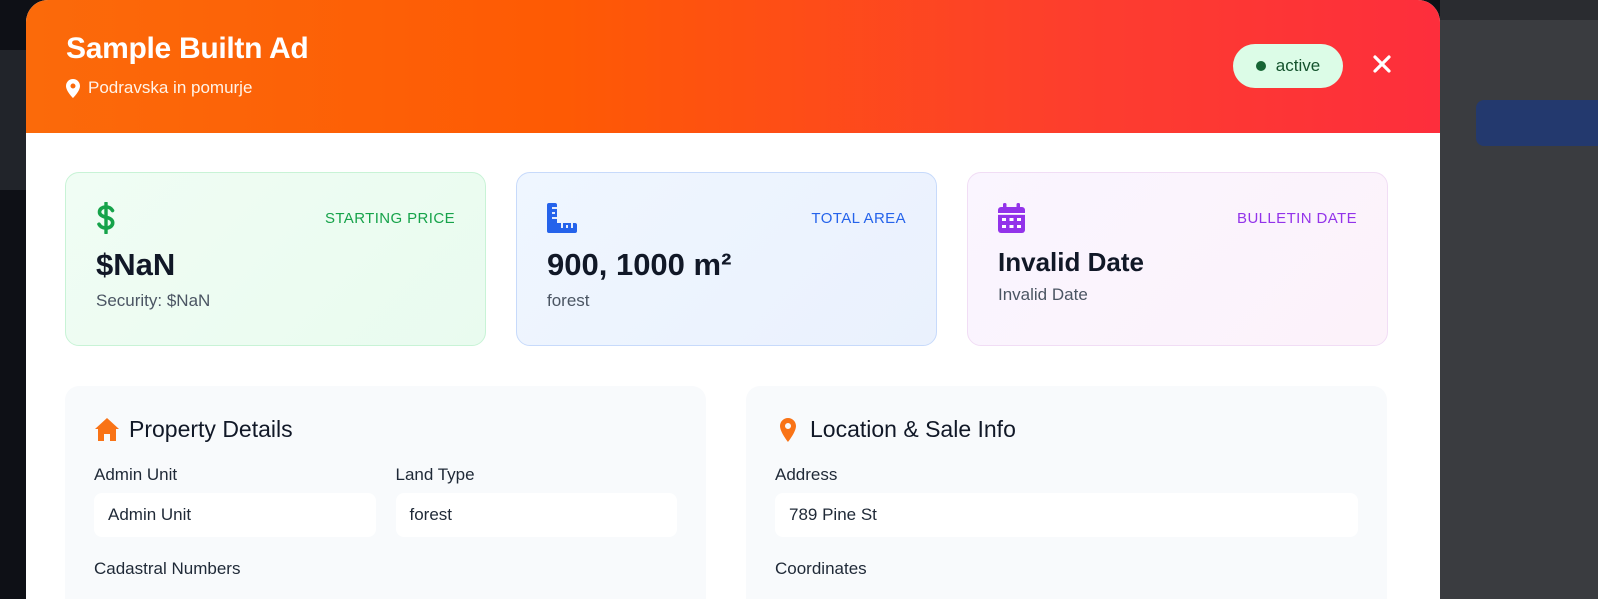 This screenshot has height=599, width=1598. What do you see at coordinates (187, 48) in the screenshot?
I see `modal-title: Sample Builtn Ad` at bounding box center [187, 48].